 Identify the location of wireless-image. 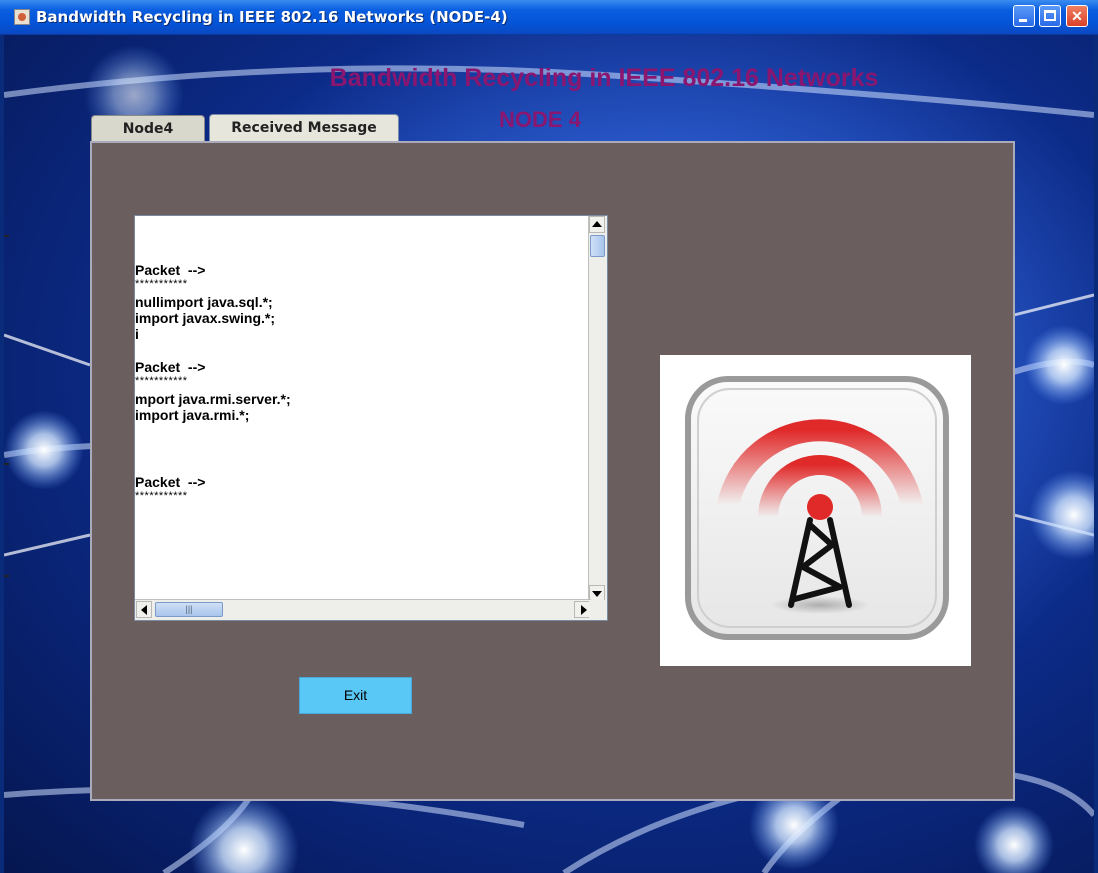
(815, 510).